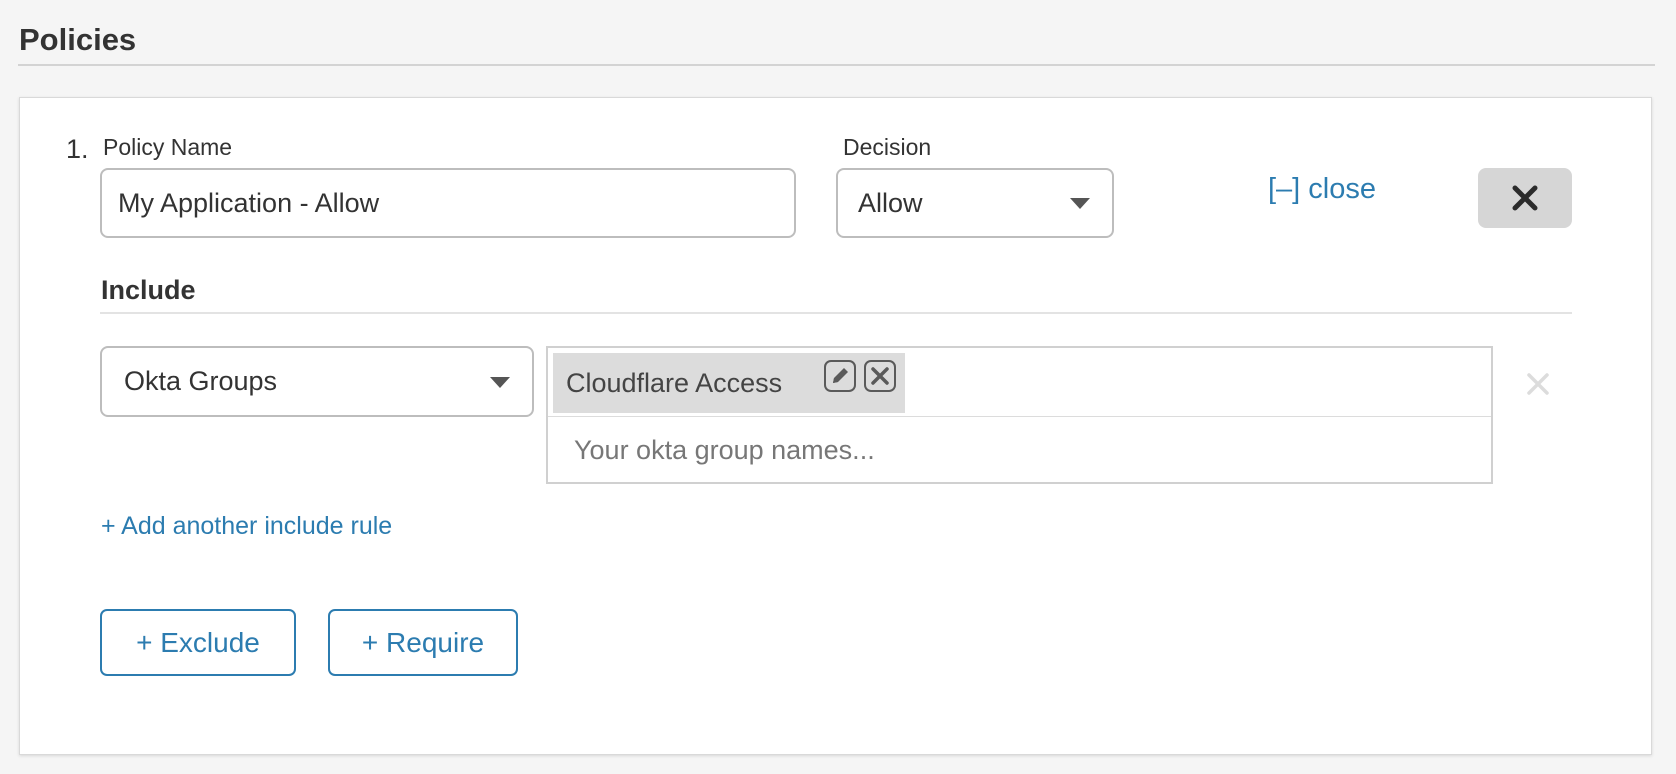  I want to click on remove-policy-button, so click(1525, 198).